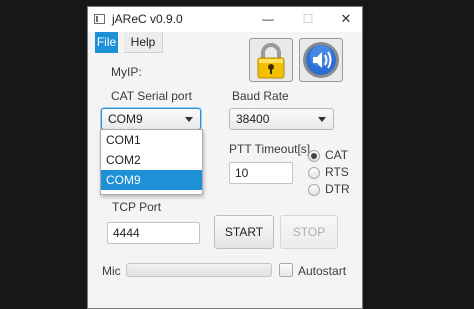 The width and height of the screenshot is (474, 309). I want to click on dropdown-option-com9: COM9, so click(151, 180).